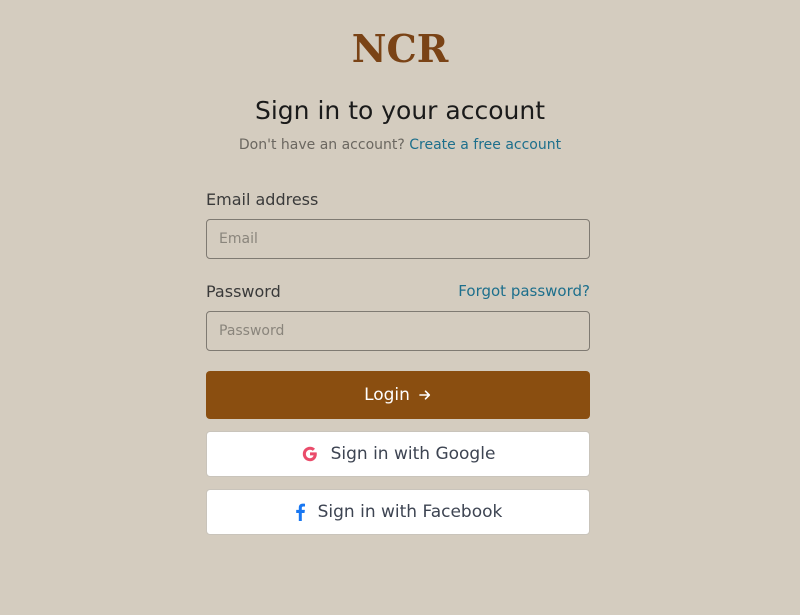  What do you see at coordinates (300, 512) in the screenshot?
I see `facebook-icon` at bounding box center [300, 512].